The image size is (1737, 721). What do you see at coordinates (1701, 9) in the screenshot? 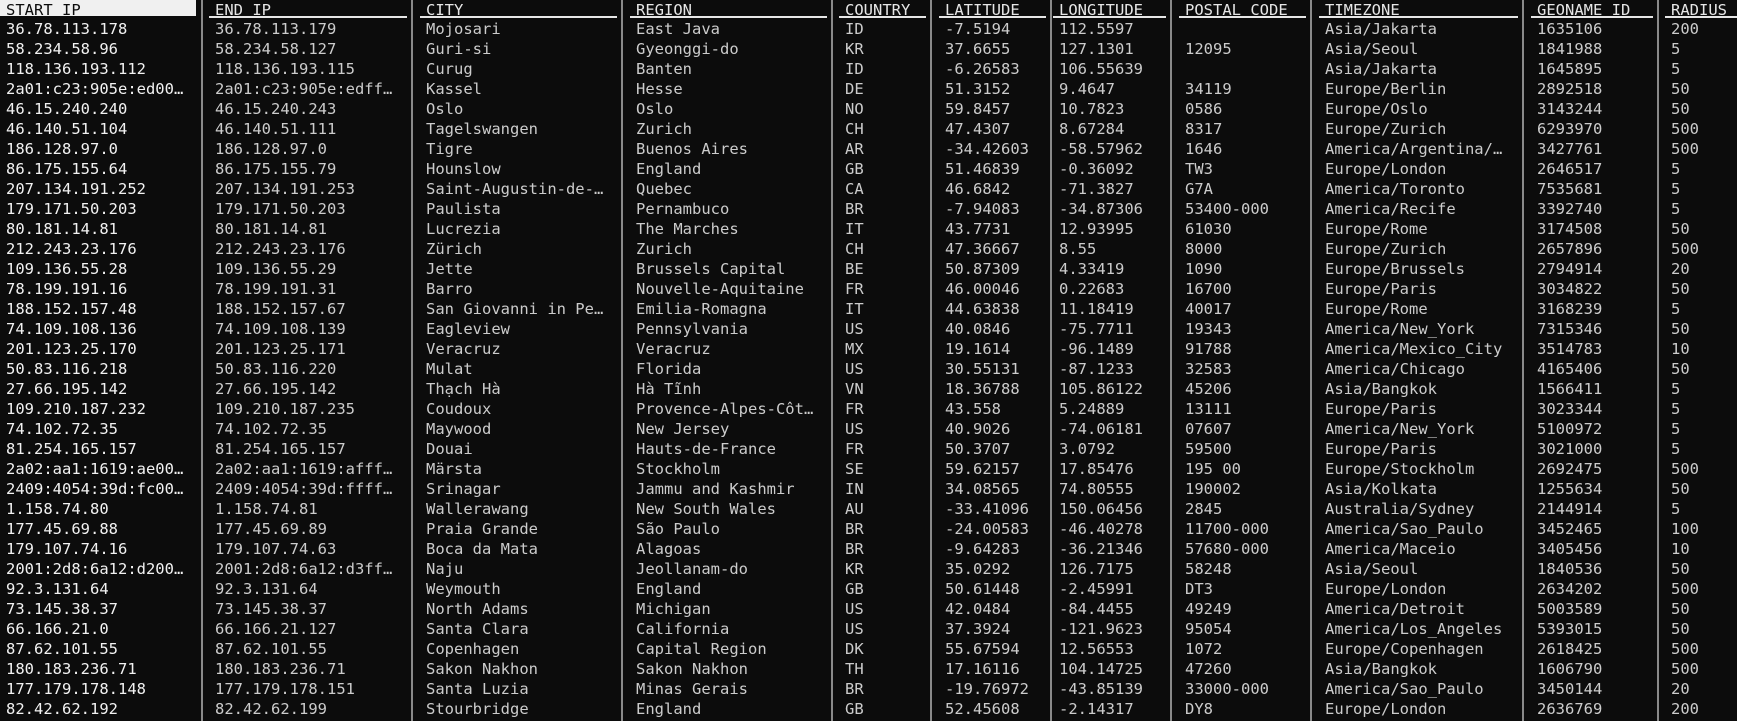
I see `column-header-radius: RADIUS` at bounding box center [1701, 9].